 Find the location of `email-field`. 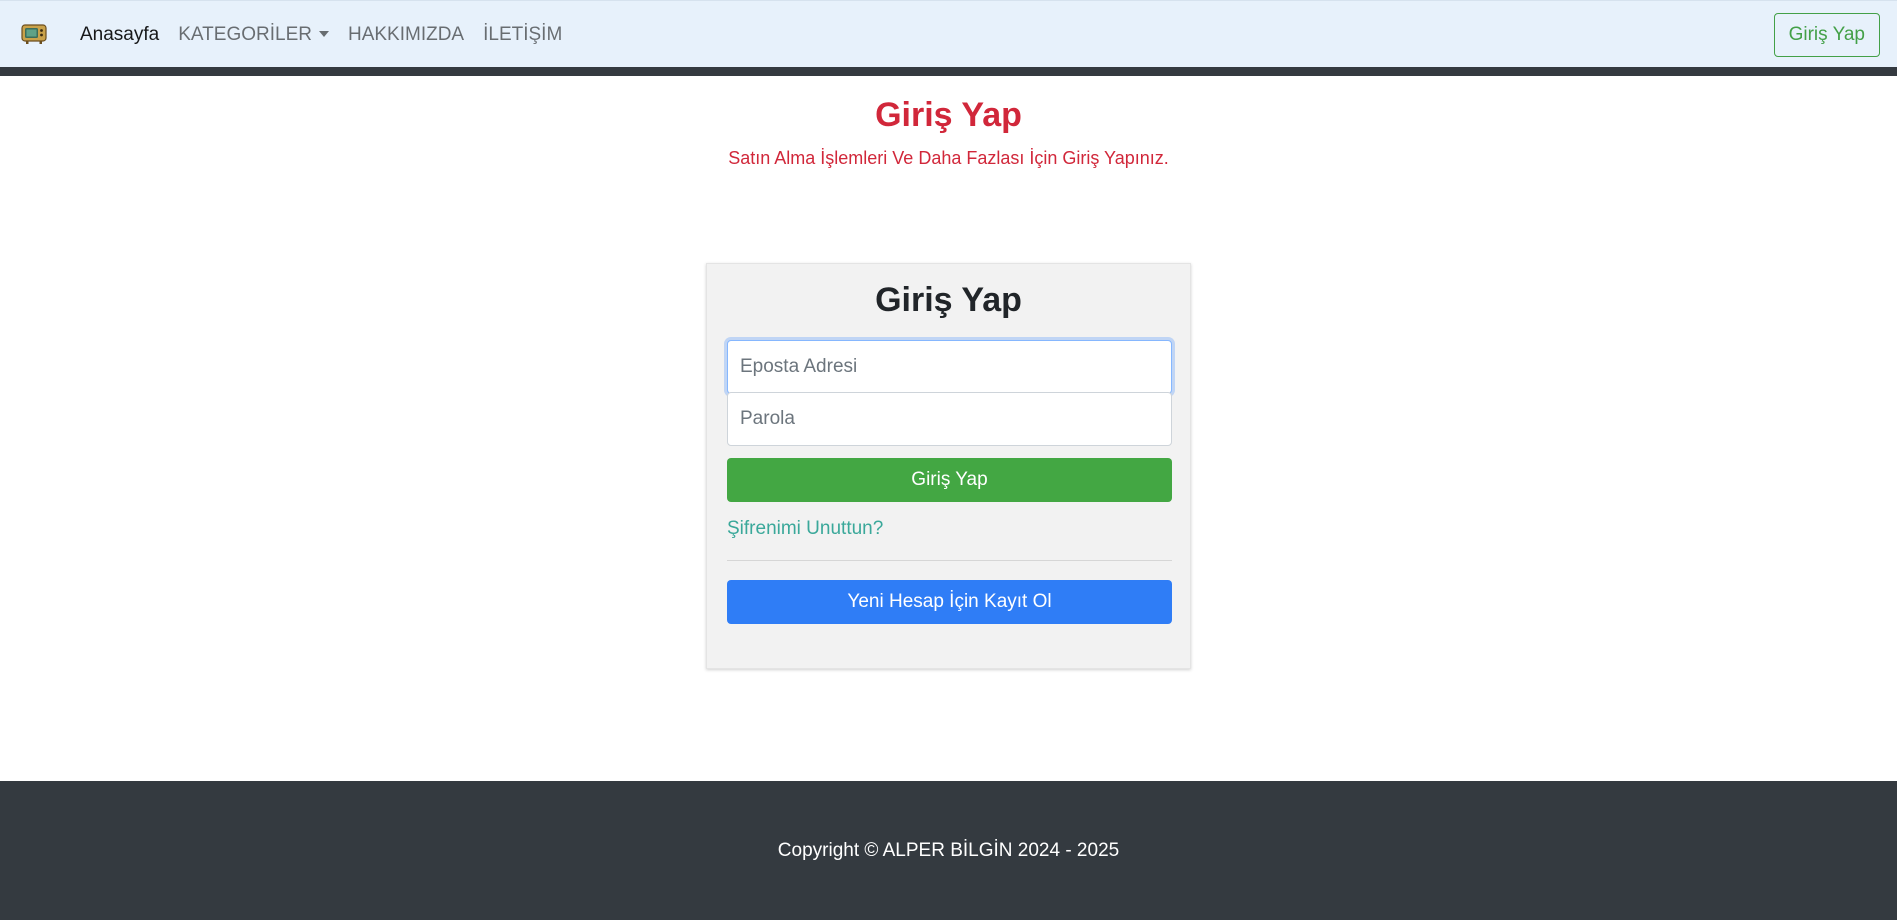

email-field is located at coordinates (949, 367).